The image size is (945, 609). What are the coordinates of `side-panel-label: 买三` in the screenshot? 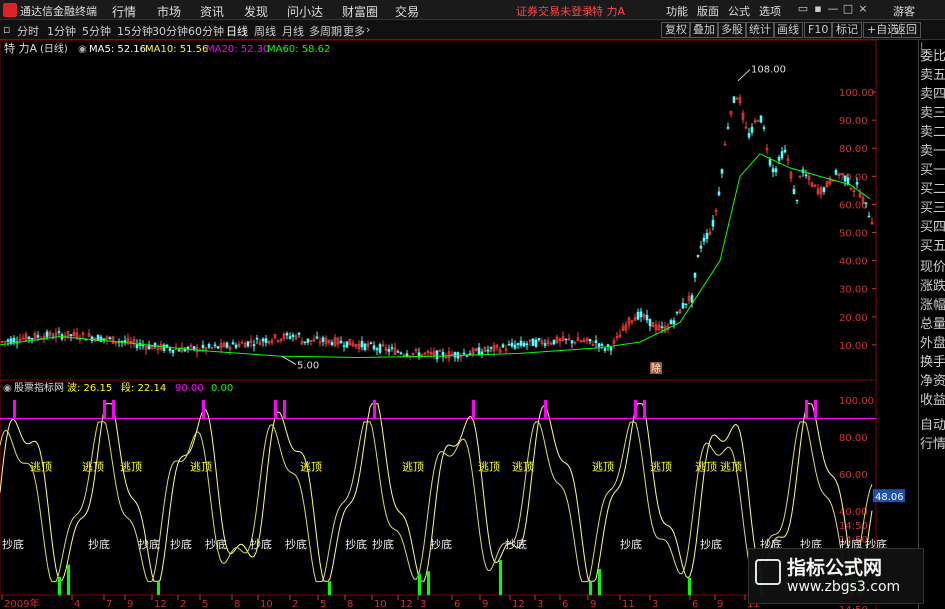 It's located at (932, 206).